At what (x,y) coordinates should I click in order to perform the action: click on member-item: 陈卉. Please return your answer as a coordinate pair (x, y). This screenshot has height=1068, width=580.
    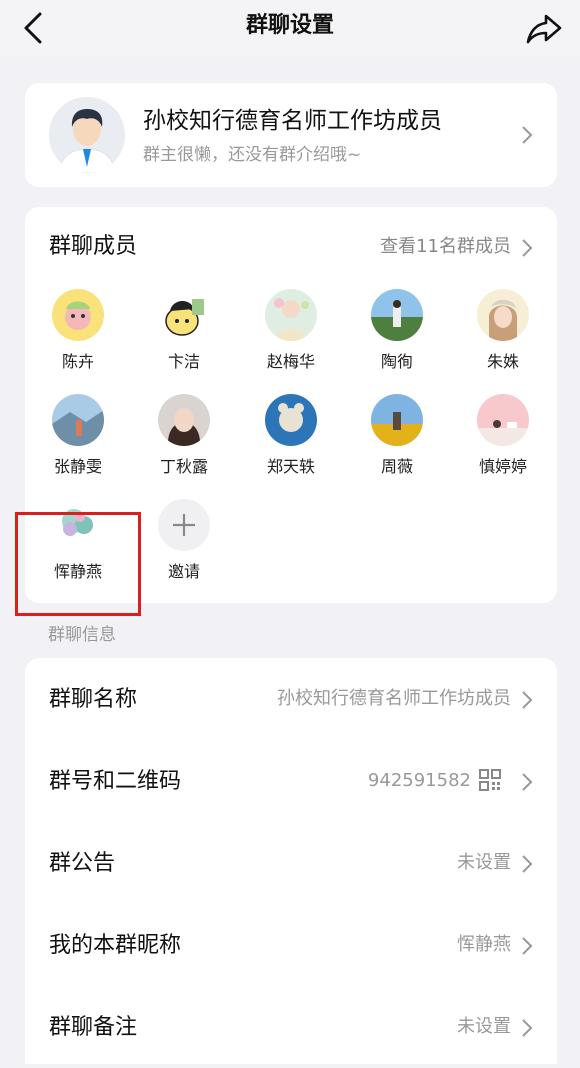
    Looking at the image, I should click on (78, 337).